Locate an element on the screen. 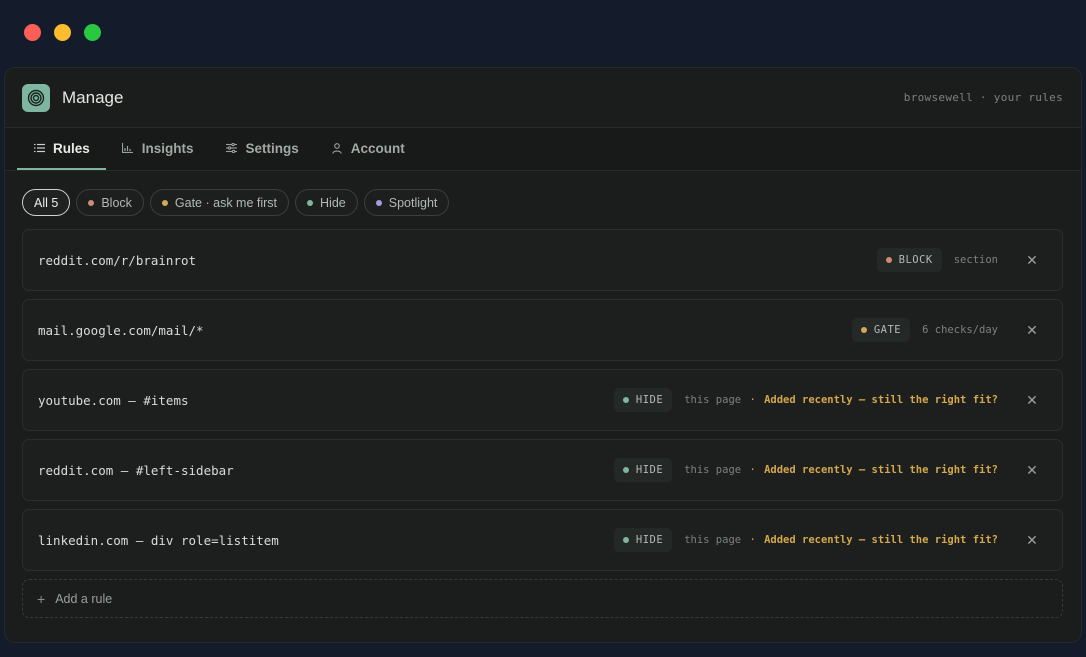  user-icon is located at coordinates (337, 148).